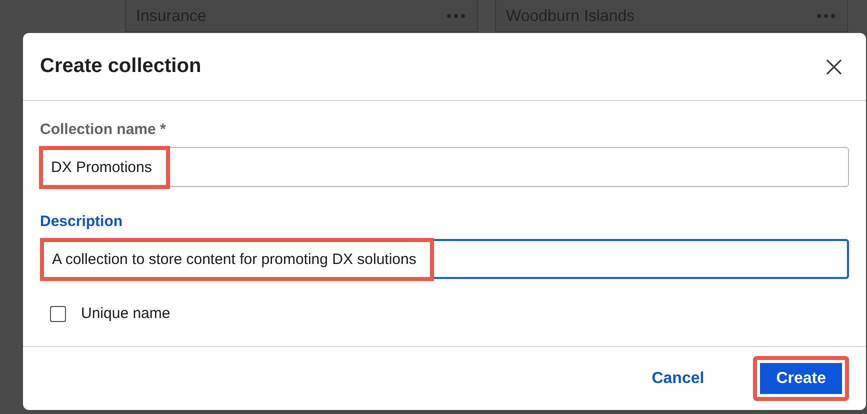 This screenshot has width=867, height=414. Describe the element at coordinates (444, 259) in the screenshot. I see `input-field: A collection to store content for promoting DX solutions` at that location.